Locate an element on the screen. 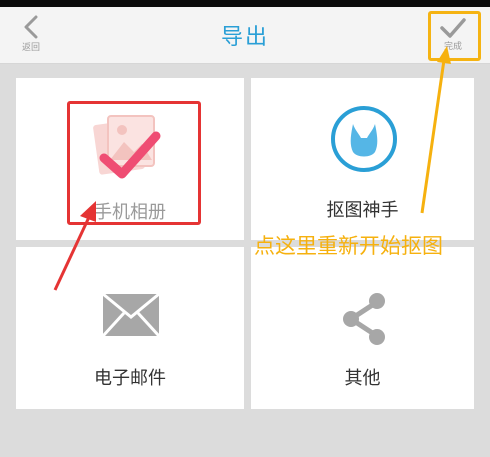 This screenshot has width=490, height=457. yellow-arrow-line is located at coordinates (433, 136).